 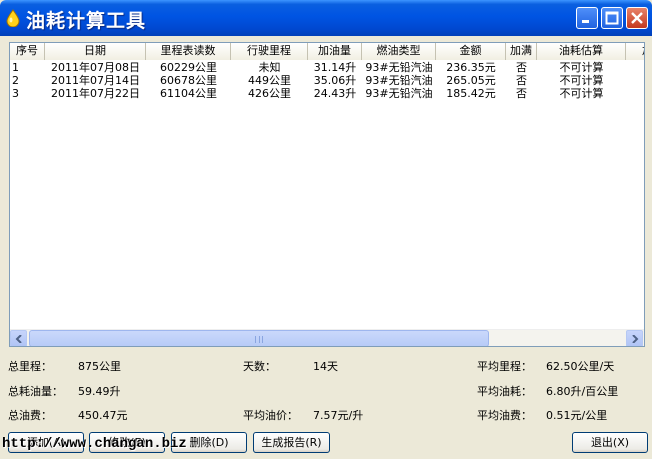 I want to click on column-header-index: 序号, so click(x=27, y=51).